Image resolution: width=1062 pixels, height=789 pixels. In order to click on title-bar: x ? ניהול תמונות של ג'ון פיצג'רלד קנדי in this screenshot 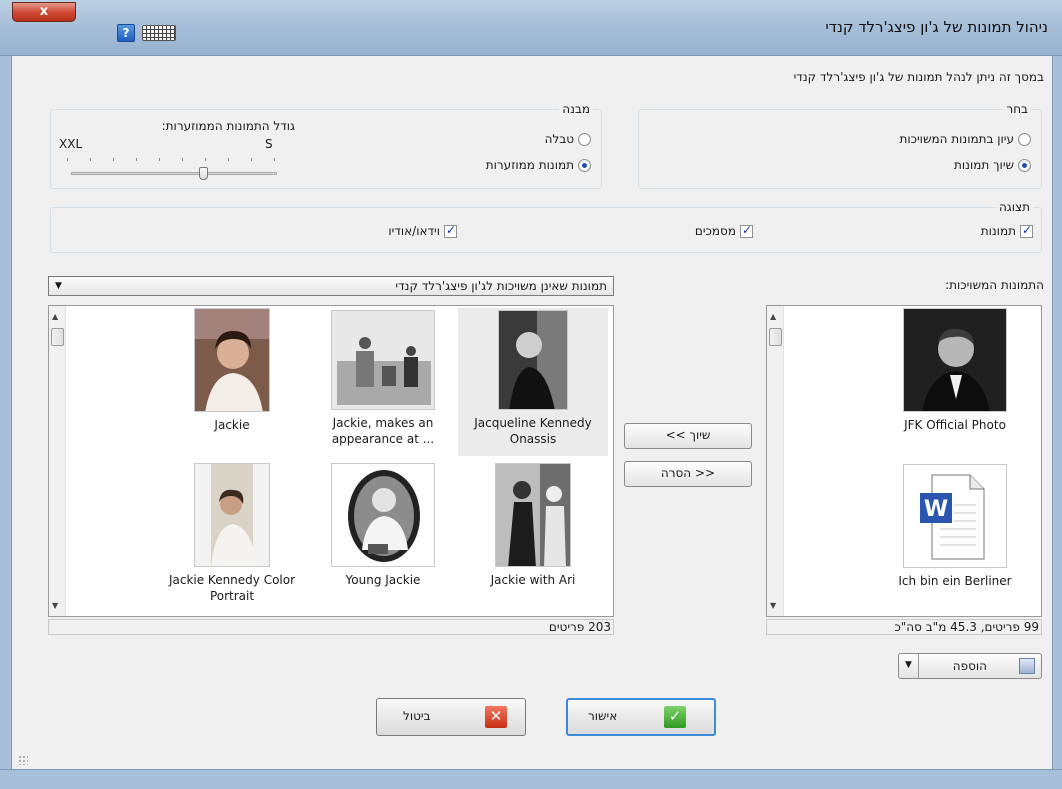, I will do `click(531, 28)`.